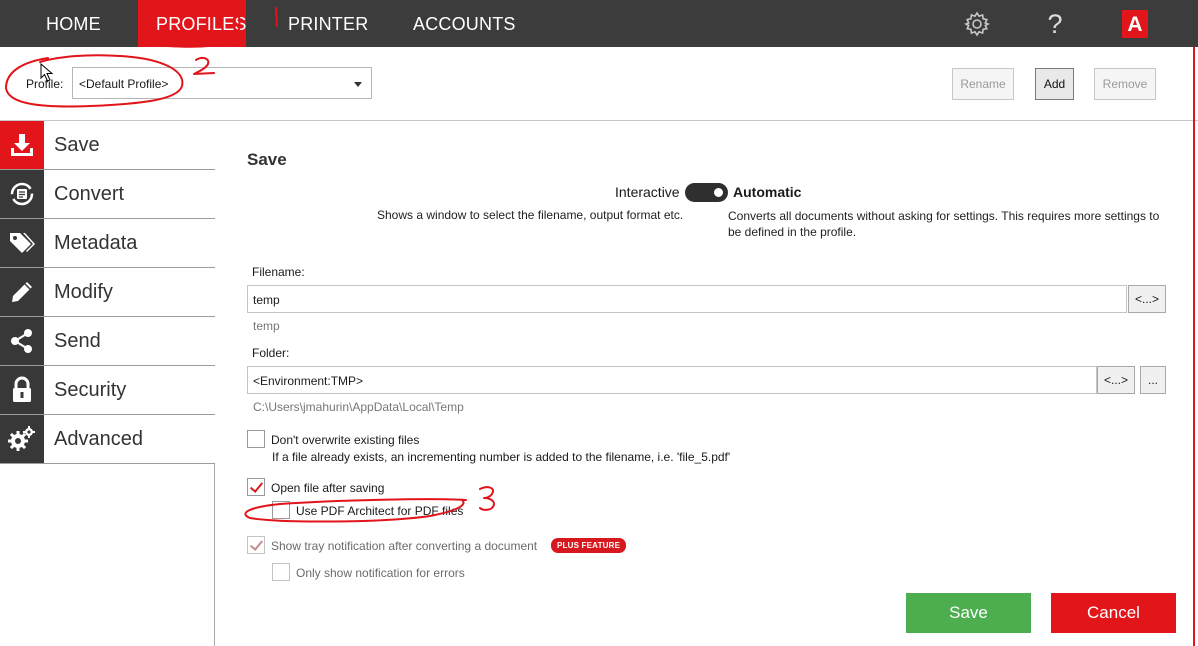 This screenshot has width=1198, height=646. I want to click on sidebar-item-label: Send, so click(77, 341).